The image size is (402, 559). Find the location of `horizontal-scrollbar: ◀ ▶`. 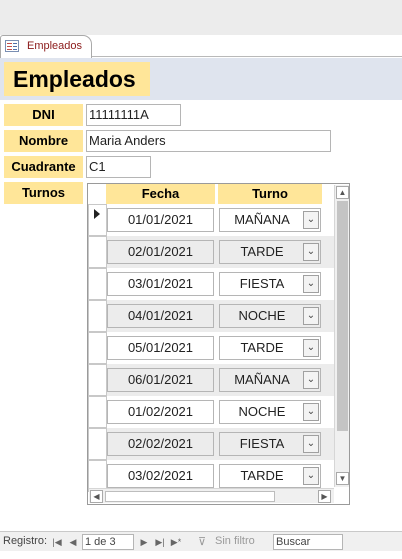

horizontal-scrollbar: ◀ ▶ is located at coordinates (211, 495).